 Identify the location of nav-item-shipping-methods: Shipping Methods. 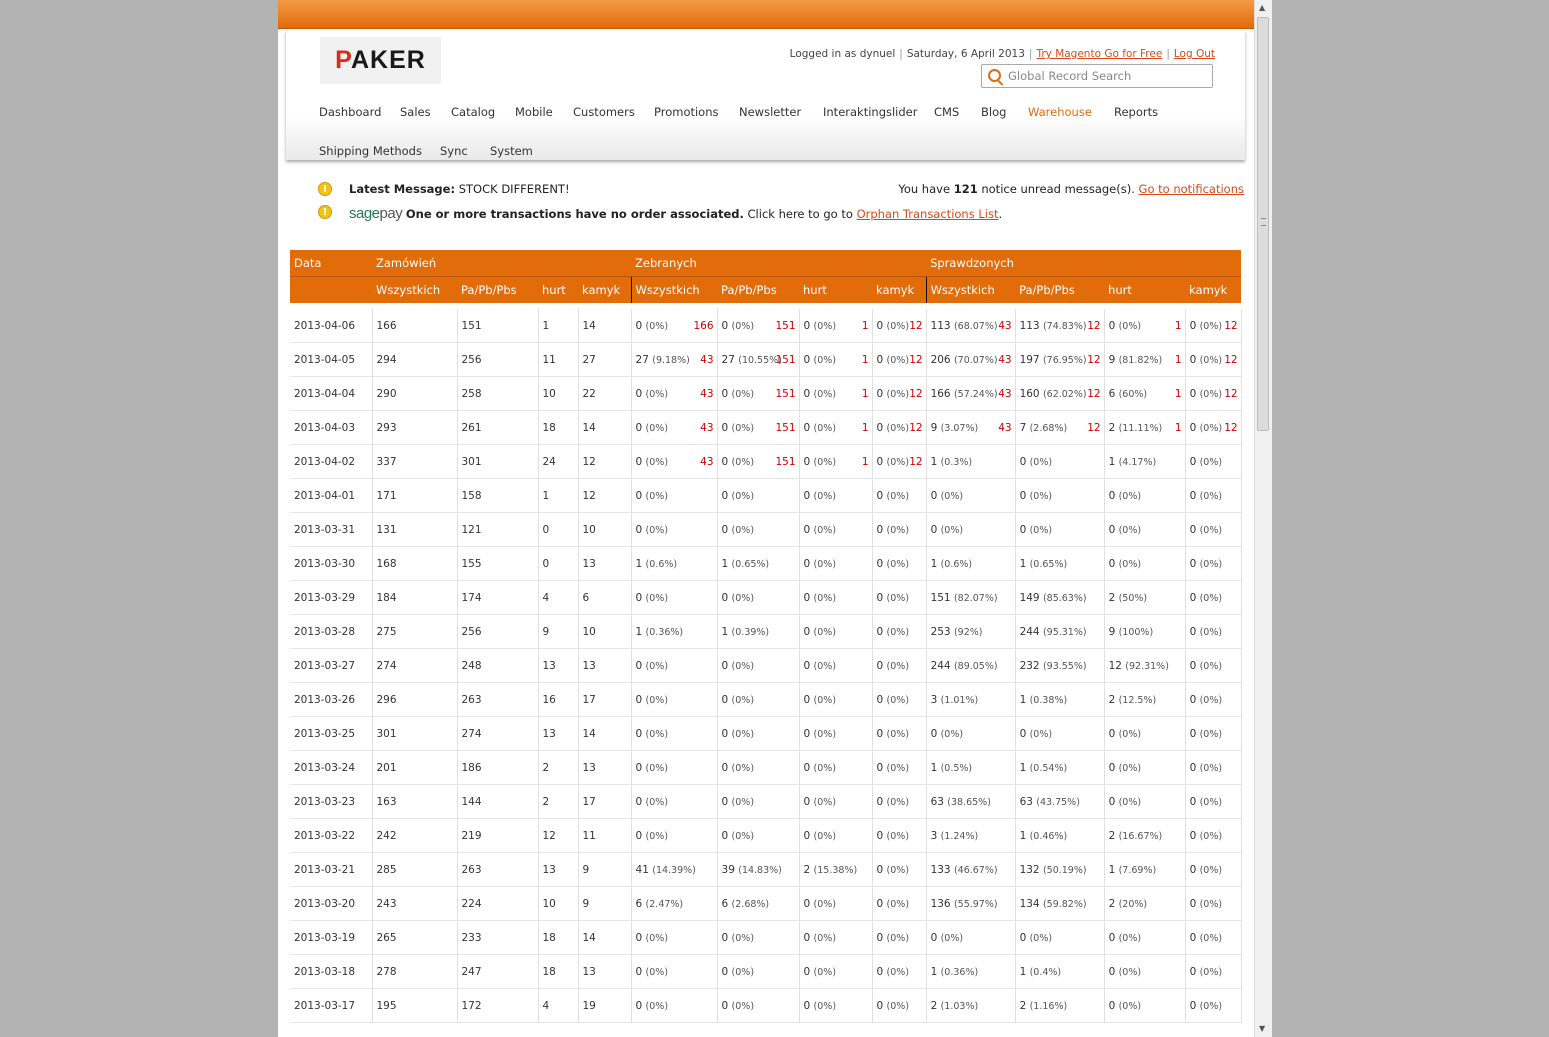
(370, 151).